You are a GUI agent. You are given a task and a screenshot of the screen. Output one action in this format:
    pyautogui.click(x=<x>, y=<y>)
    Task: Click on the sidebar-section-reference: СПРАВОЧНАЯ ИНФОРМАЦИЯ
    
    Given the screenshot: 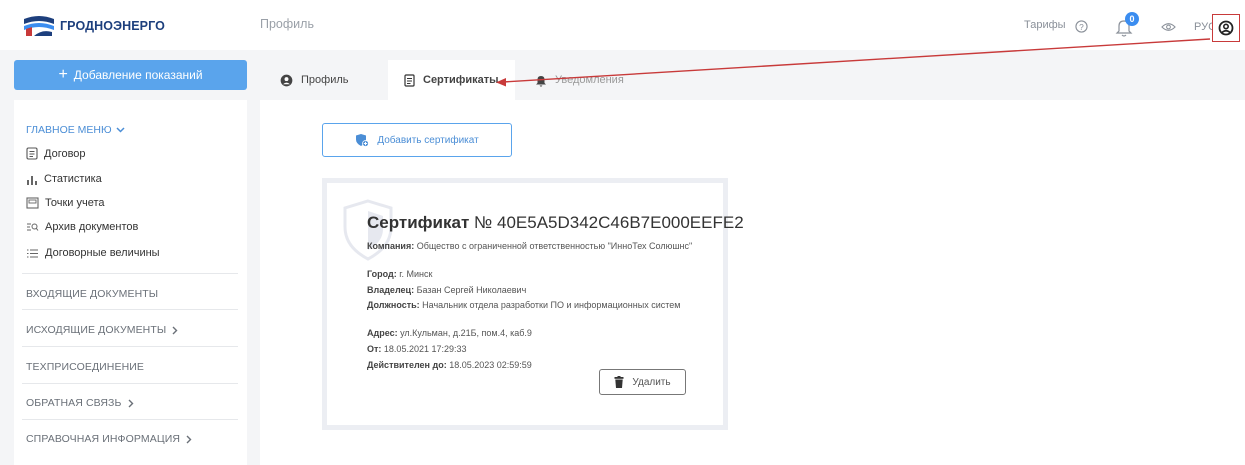 What is the action you would take?
    pyautogui.click(x=109, y=439)
    